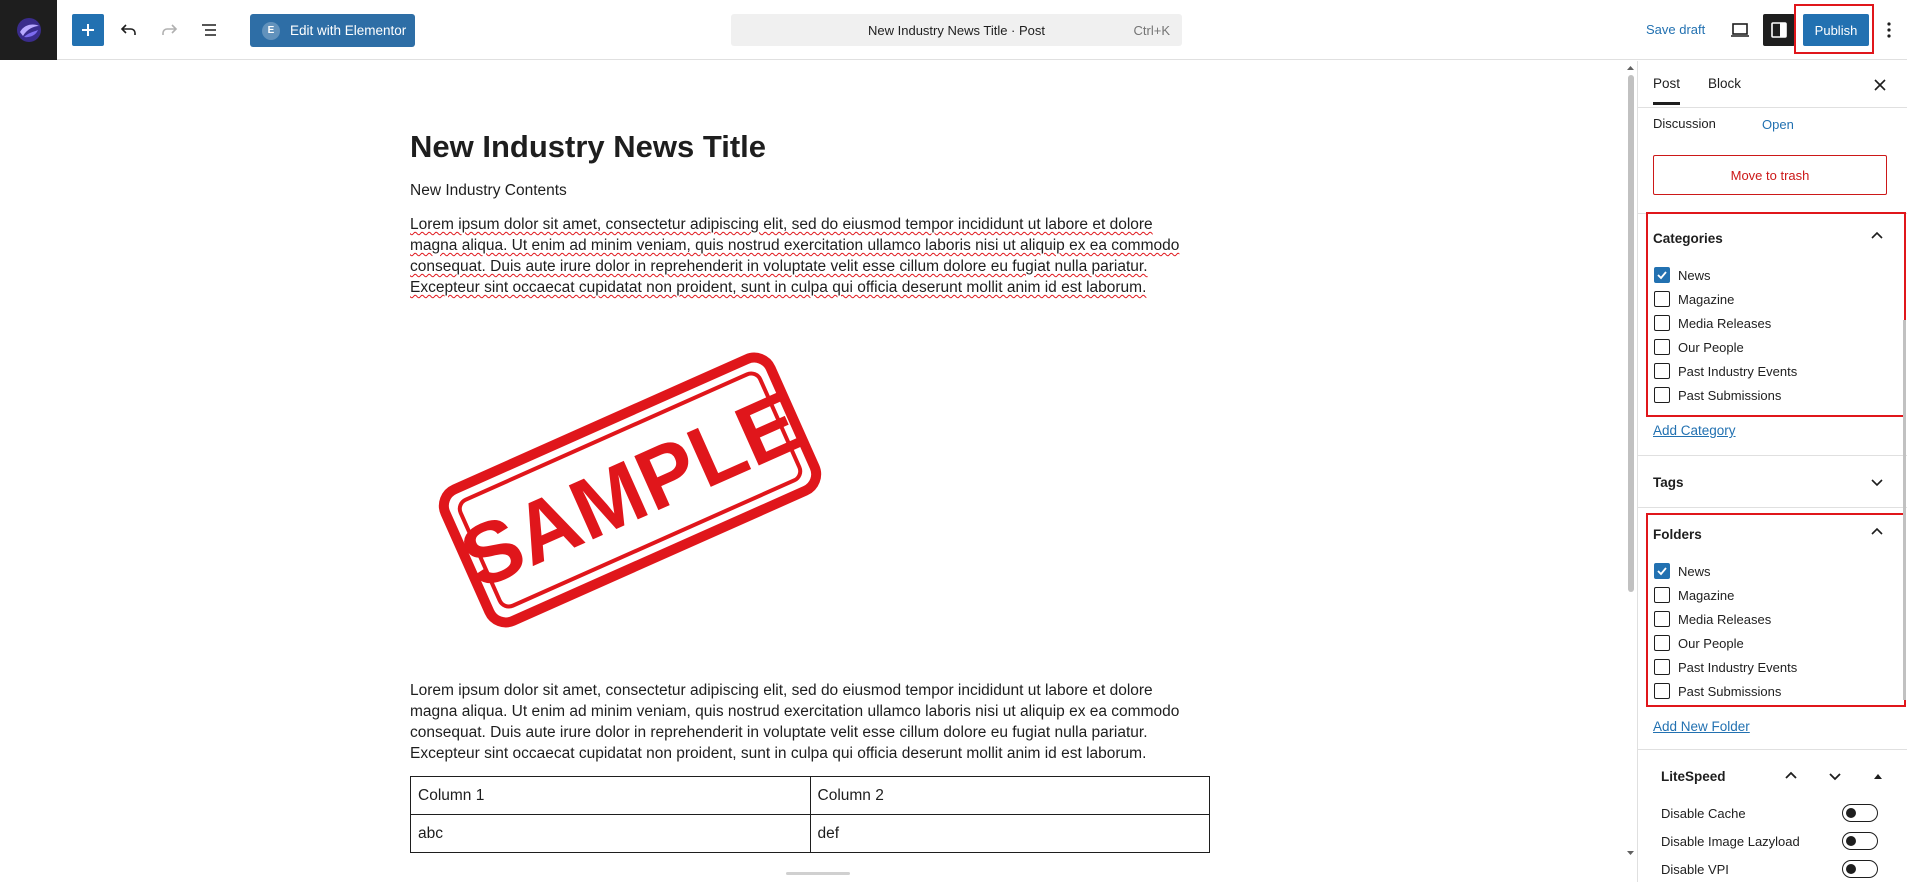 This screenshot has height=882, width=1907. Describe the element at coordinates (1860, 869) in the screenshot. I see `disable-vpi-toggle` at that location.